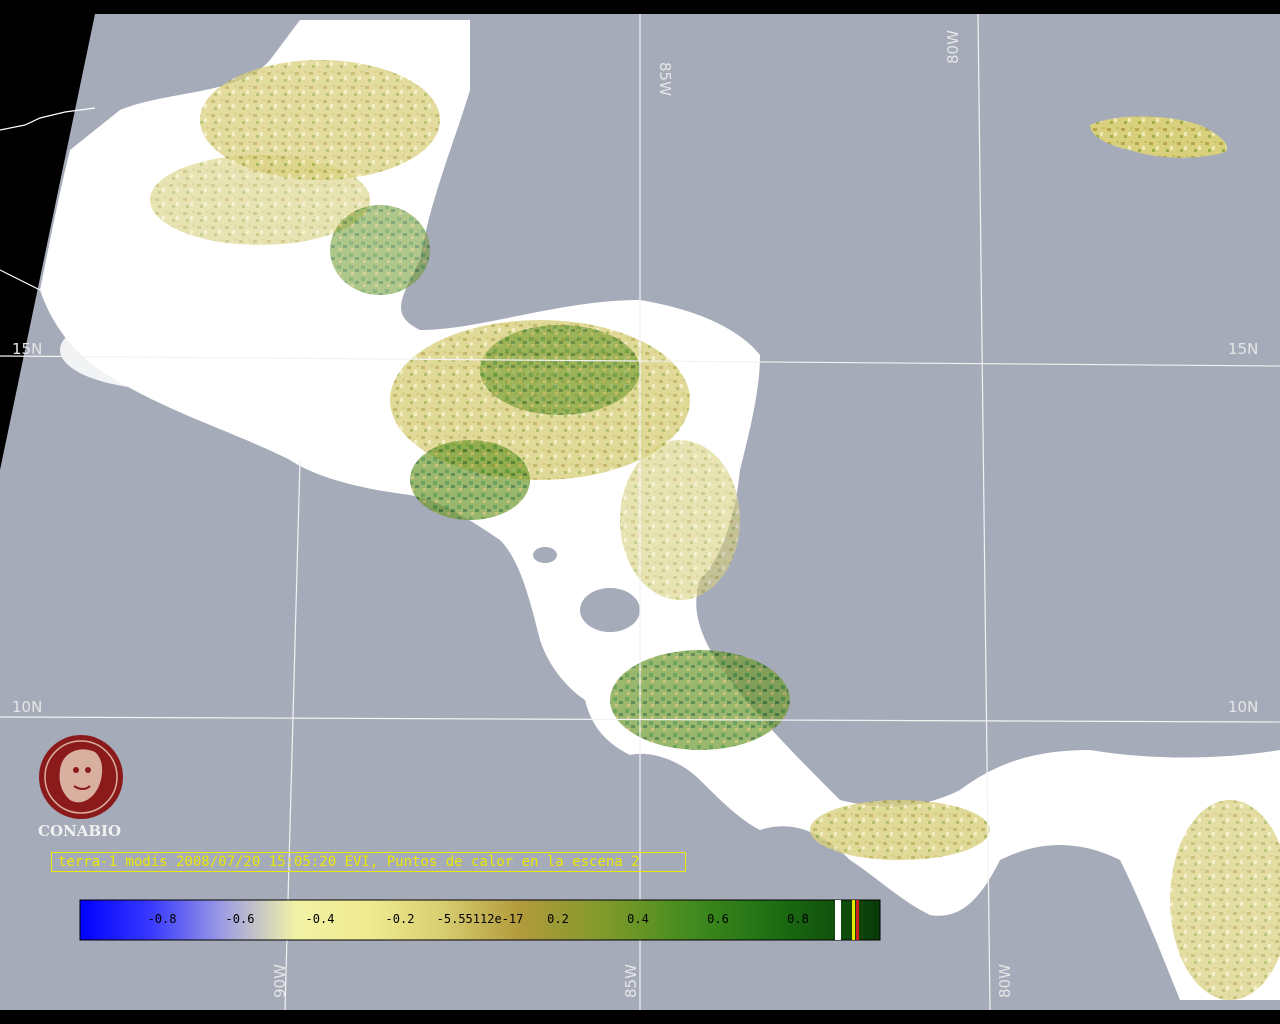 Image resolution: width=1280 pixels, height=1024 pixels. I want to click on label-lon-85-top: 85W, so click(665, 79).